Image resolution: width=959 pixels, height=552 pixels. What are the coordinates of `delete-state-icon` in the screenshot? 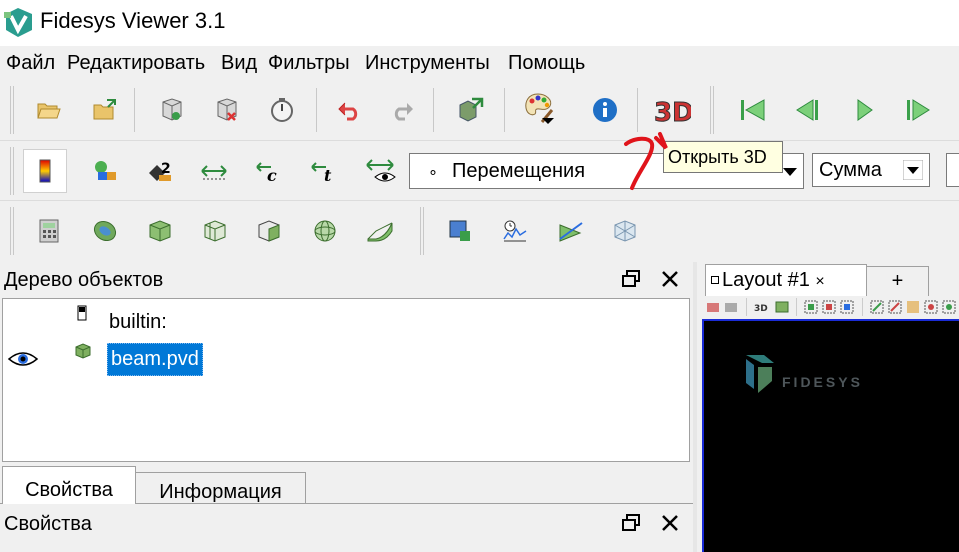 It's located at (227, 110).